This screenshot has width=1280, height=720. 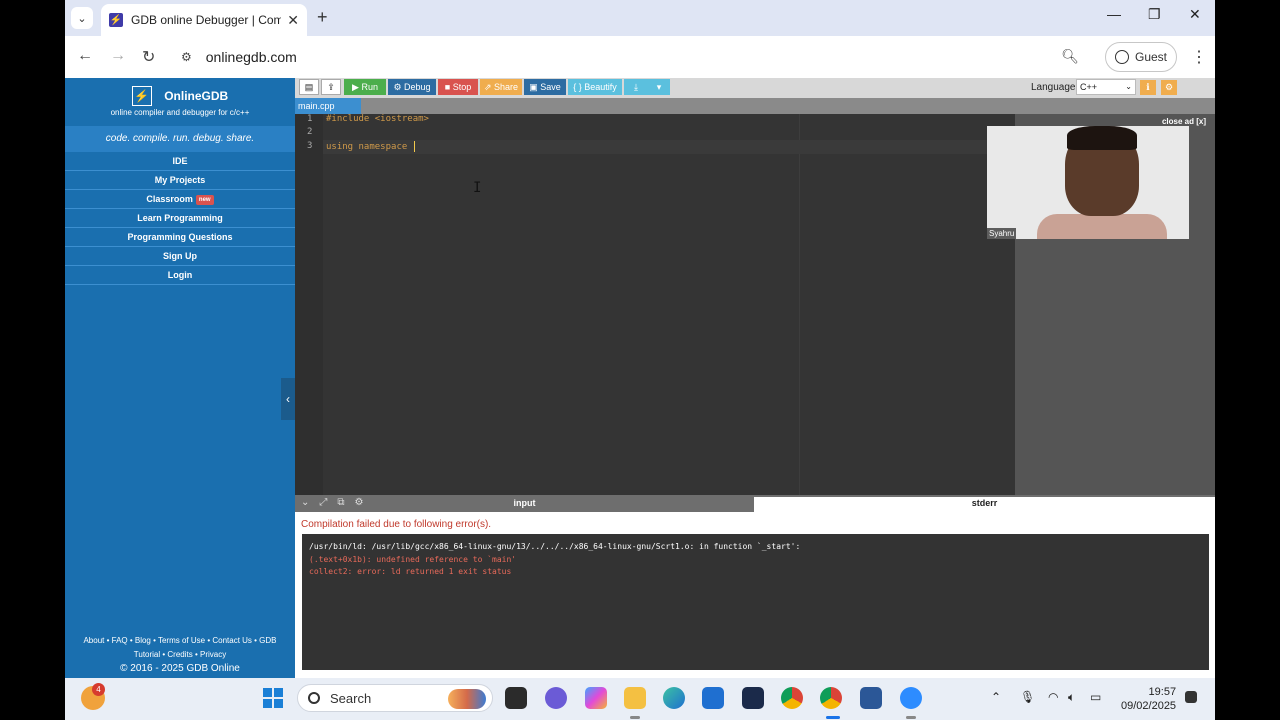 What do you see at coordinates (516, 698) in the screenshot?
I see `task-view-icon` at bounding box center [516, 698].